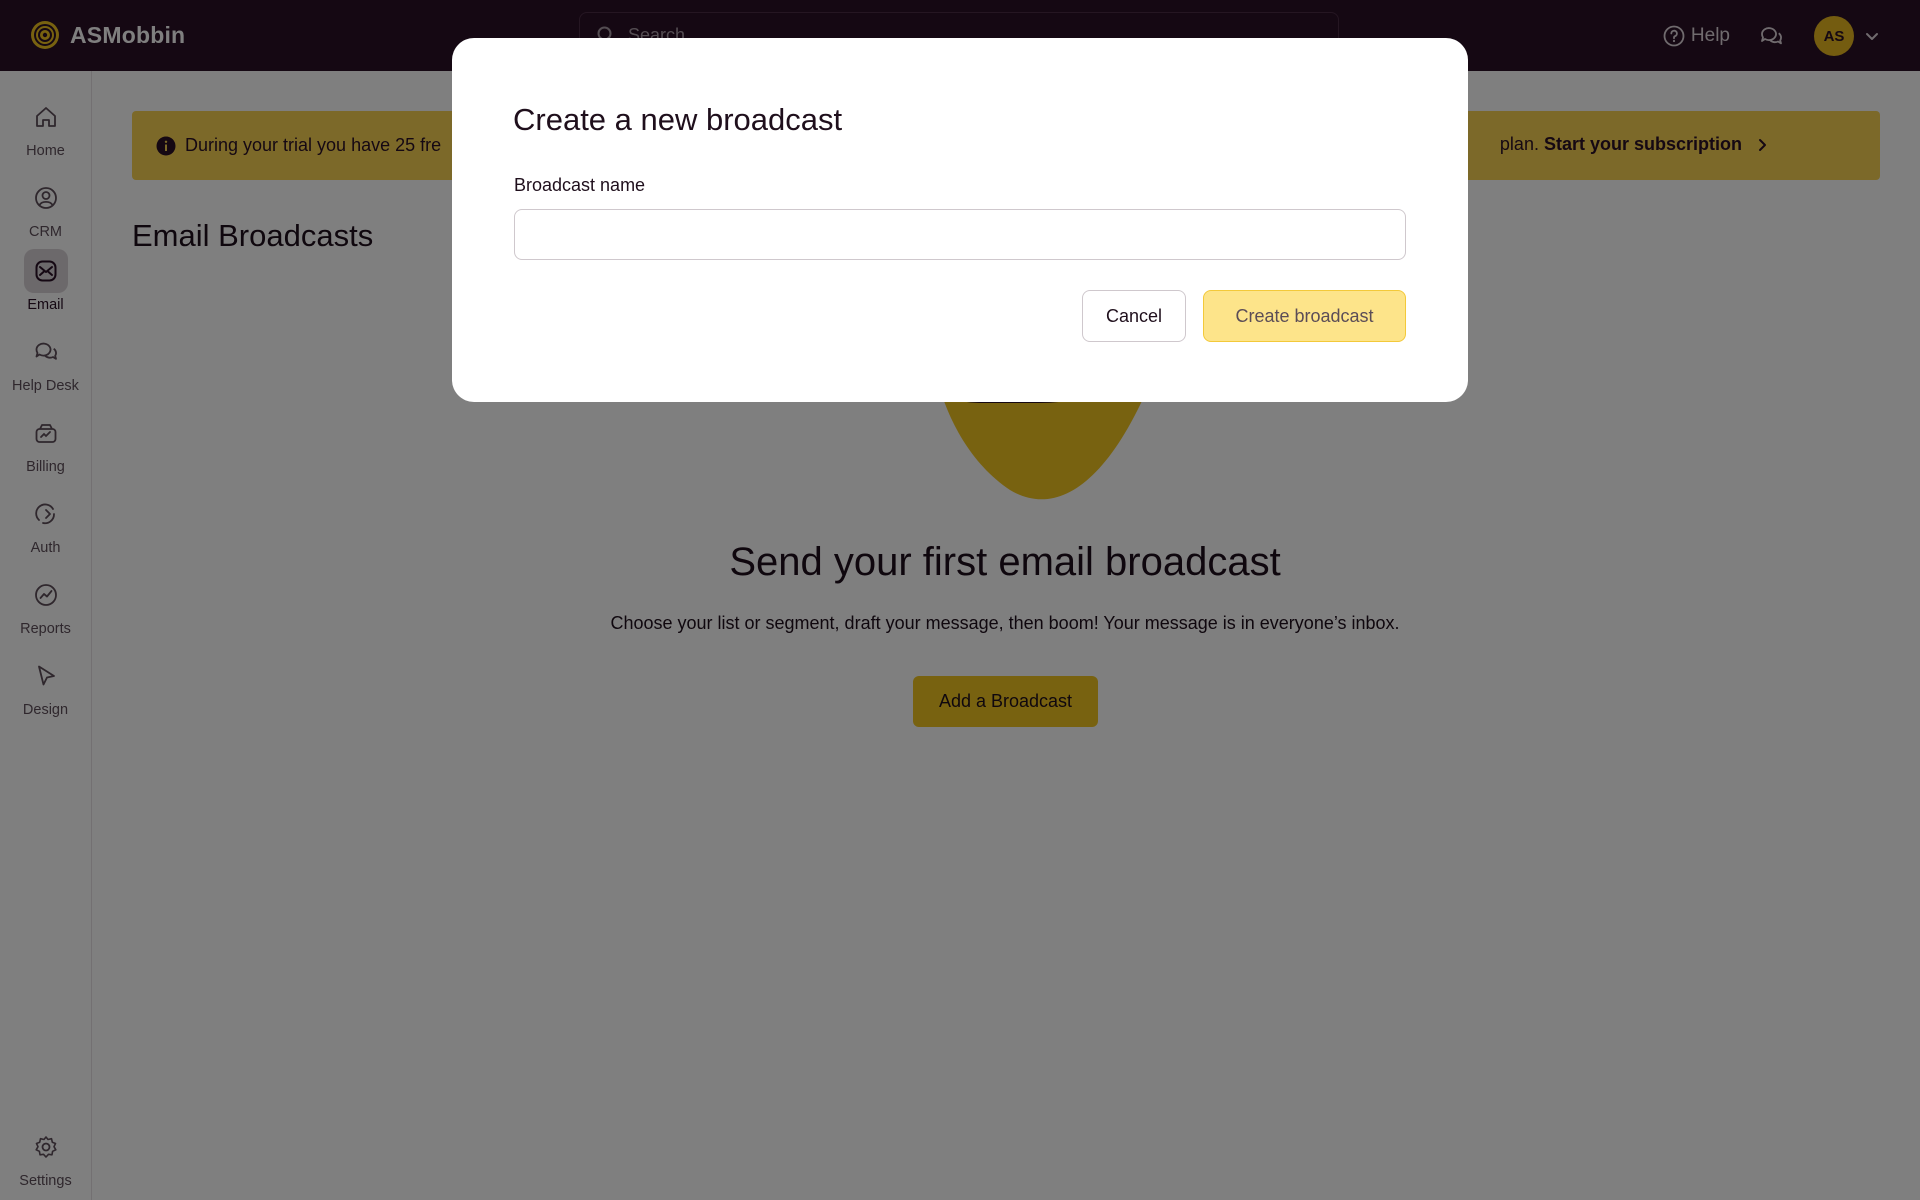 The width and height of the screenshot is (1920, 1200). Describe the element at coordinates (580, 185) in the screenshot. I see `broadcast-name-label: Broadcast name` at that location.